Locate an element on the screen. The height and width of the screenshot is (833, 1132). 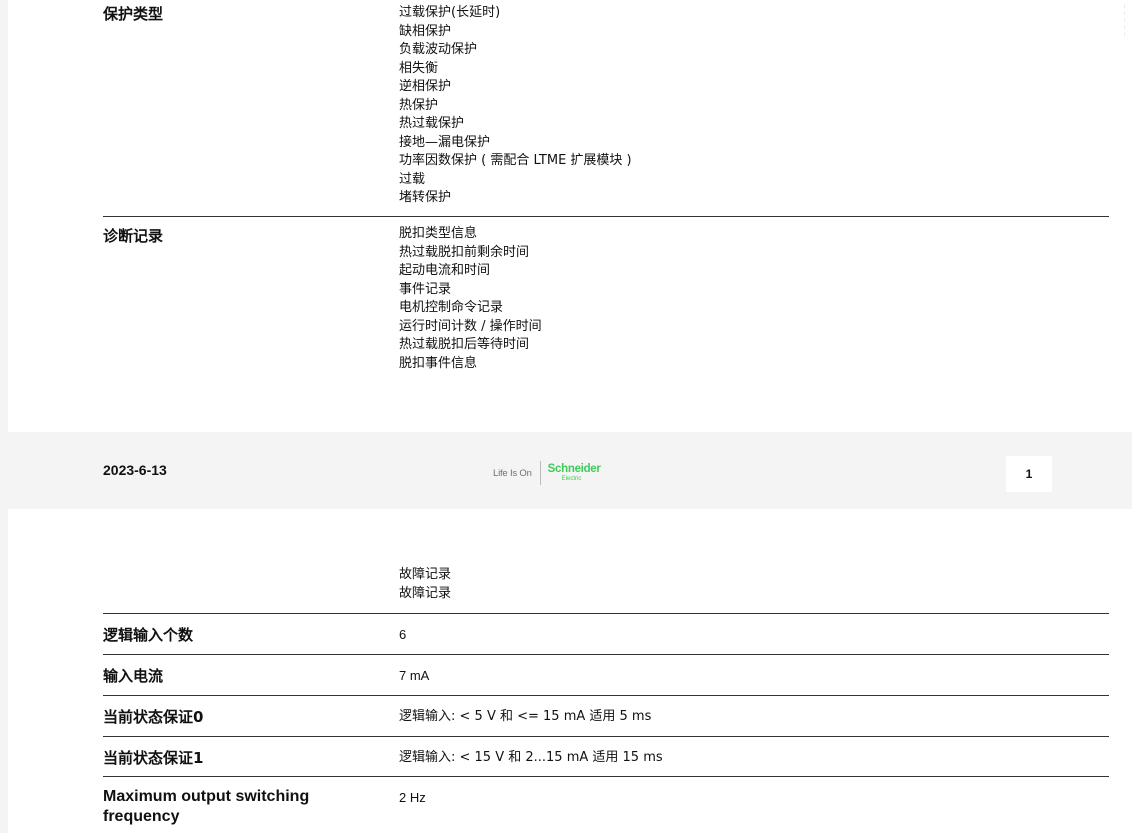
spec-row: 输入电流 7 mA is located at coordinates (606, 675).